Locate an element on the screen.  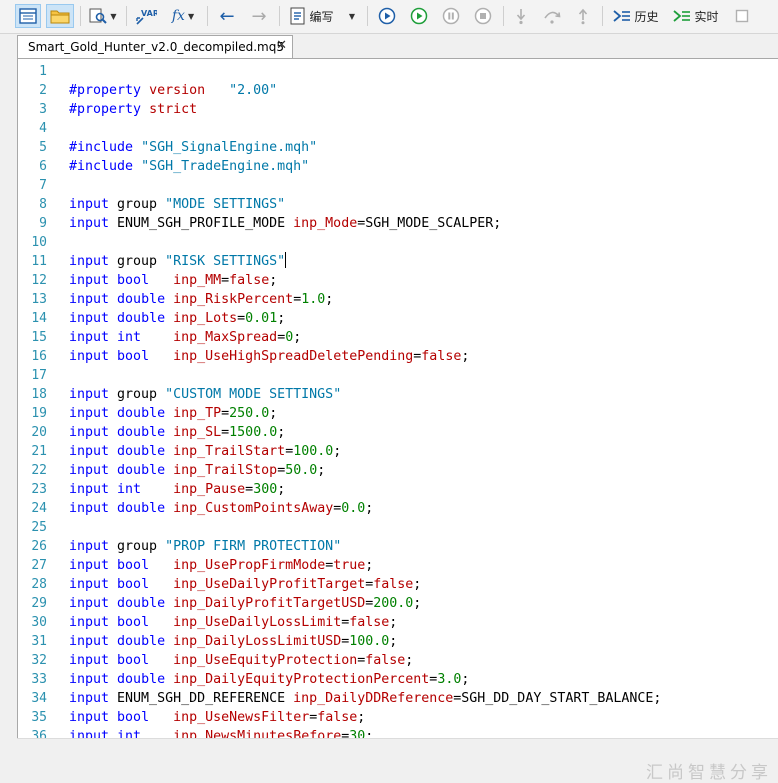
navigator-toggle-button is located at coordinates (28, 16).